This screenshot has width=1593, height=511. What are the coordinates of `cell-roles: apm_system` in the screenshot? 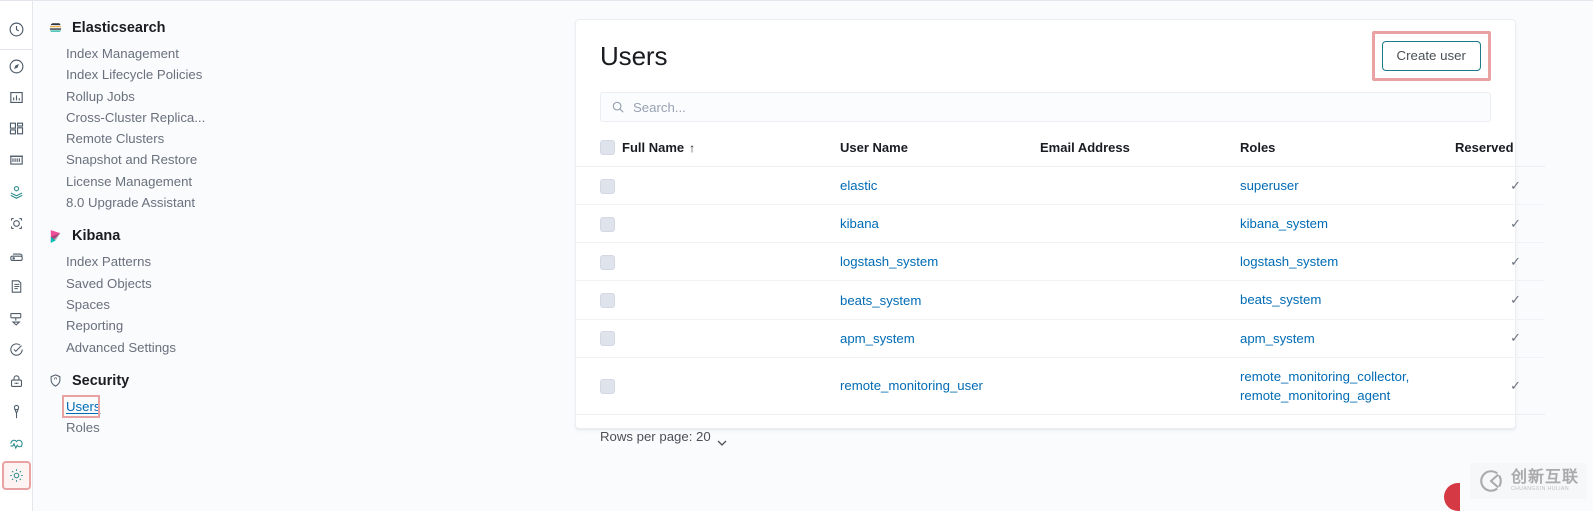 It's located at (1347, 338).